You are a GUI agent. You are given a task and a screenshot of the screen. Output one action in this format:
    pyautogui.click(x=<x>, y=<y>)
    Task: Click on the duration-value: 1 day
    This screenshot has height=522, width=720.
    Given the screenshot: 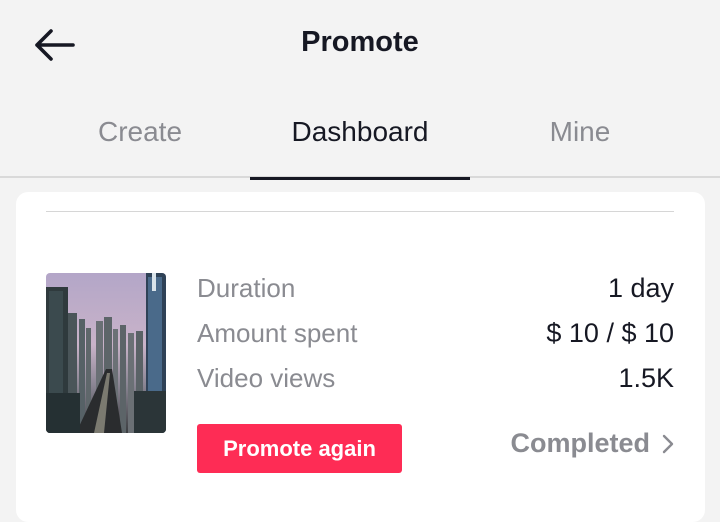 What is the action you would take?
    pyautogui.click(x=640, y=288)
    